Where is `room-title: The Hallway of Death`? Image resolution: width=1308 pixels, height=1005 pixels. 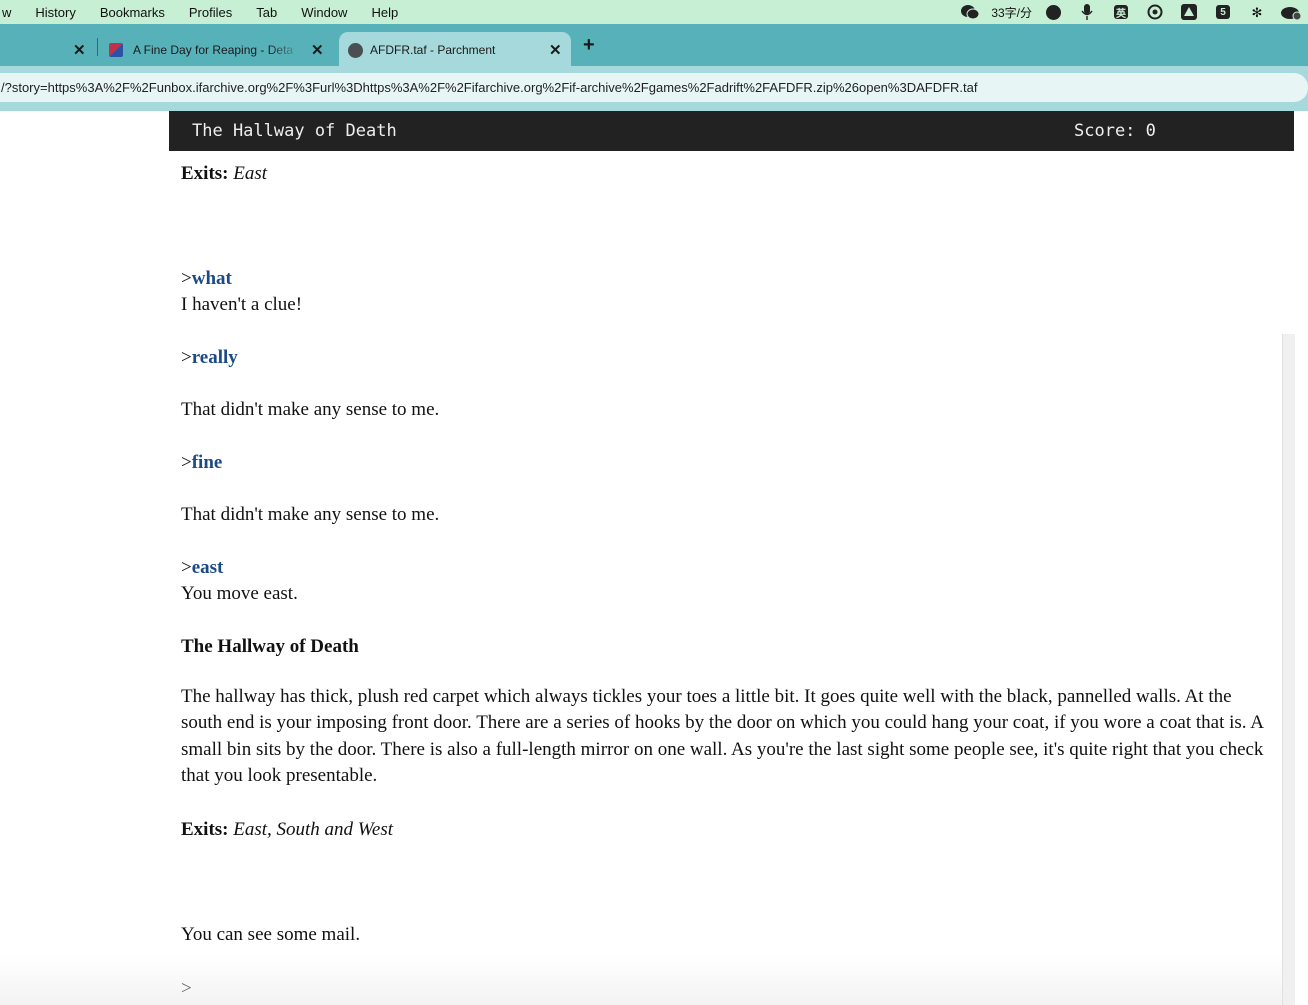 room-title: The Hallway of Death is located at coordinates (270, 646).